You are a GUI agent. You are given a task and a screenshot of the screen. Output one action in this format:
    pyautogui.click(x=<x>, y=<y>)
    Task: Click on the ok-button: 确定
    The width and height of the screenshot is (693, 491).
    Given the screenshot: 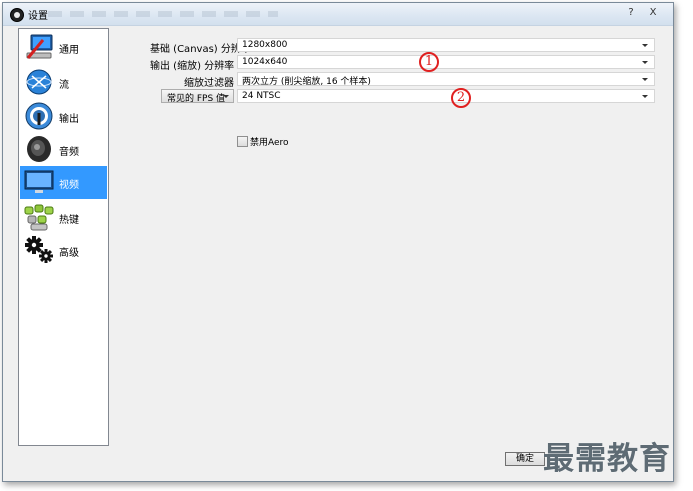 What is the action you would take?
    pyautogui.click(x=525, y=459)
    